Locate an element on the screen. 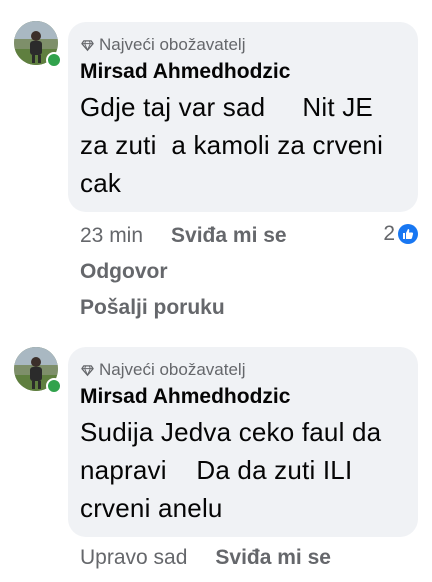 The image size is (432, 582). send-message-button: Pošalji poruku is located at coordinates (152, 308).